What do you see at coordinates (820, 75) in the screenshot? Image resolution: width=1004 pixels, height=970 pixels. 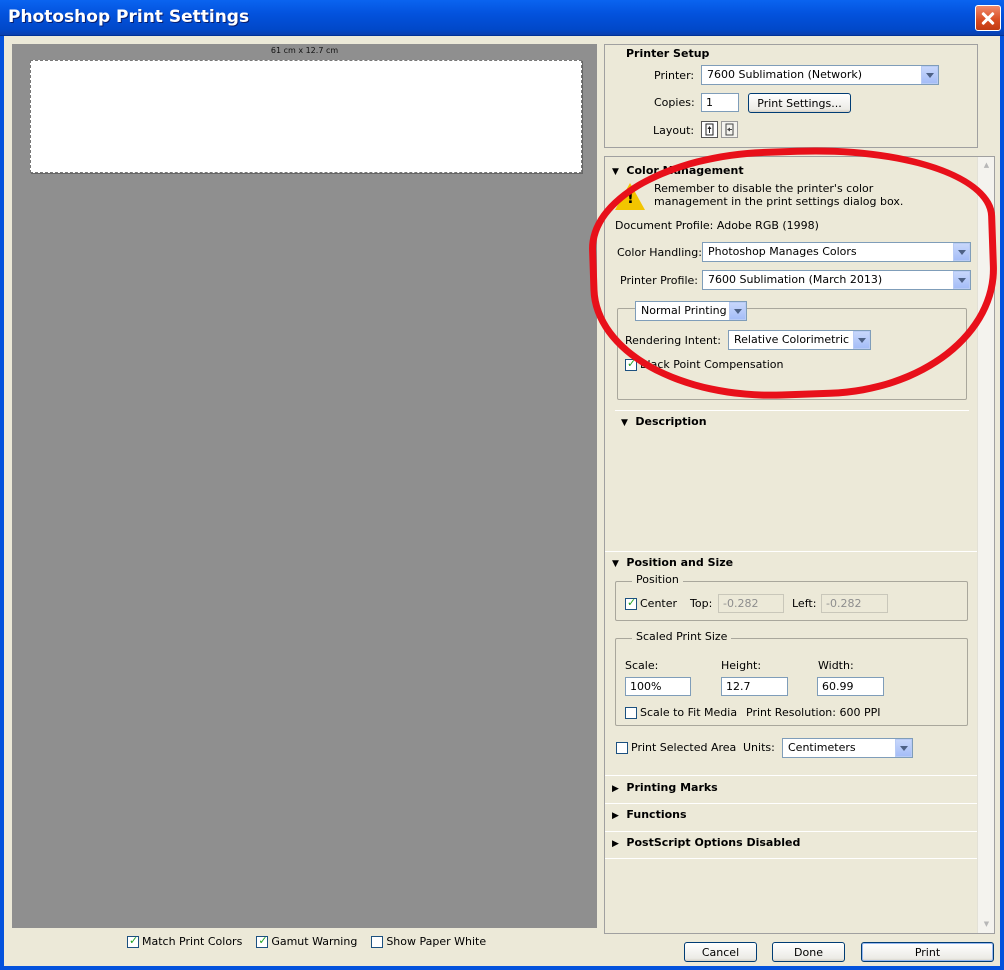 I see `printer-select: 7600 Sublimation (Network)` at bounding box center [820, 75].